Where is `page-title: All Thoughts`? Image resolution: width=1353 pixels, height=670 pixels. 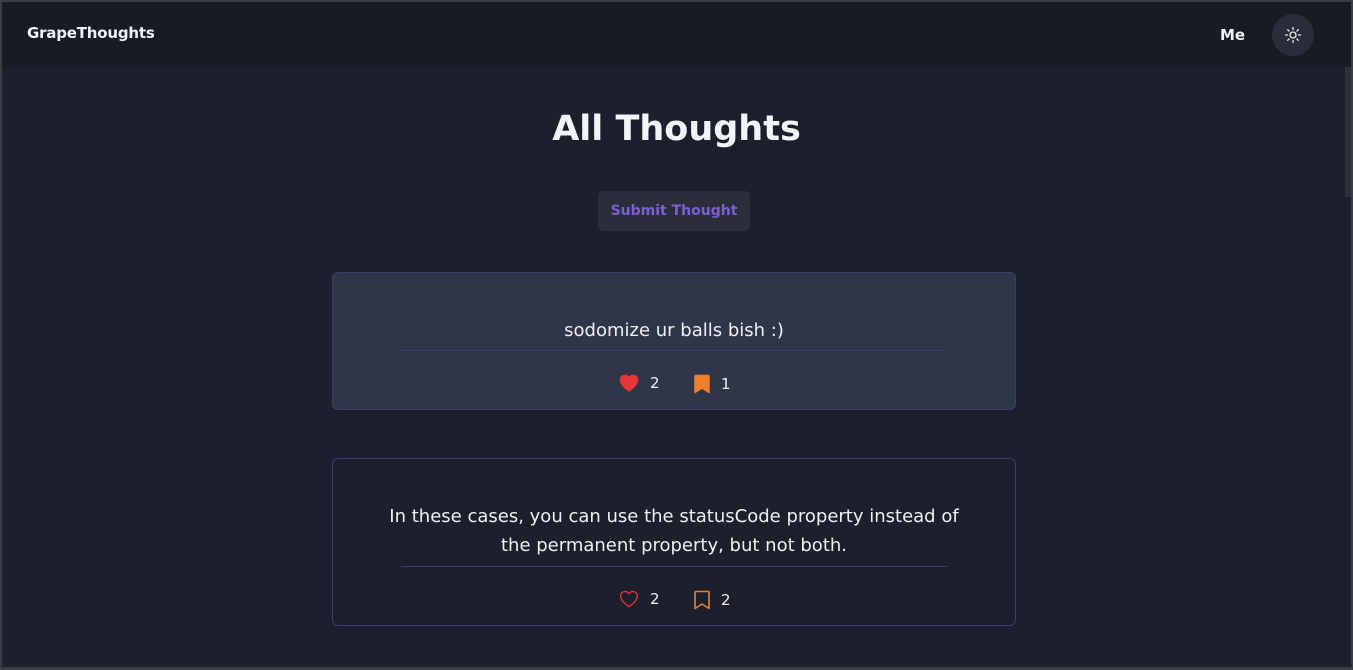
page-title: All Thoughts is located at coordinates (676, 129).